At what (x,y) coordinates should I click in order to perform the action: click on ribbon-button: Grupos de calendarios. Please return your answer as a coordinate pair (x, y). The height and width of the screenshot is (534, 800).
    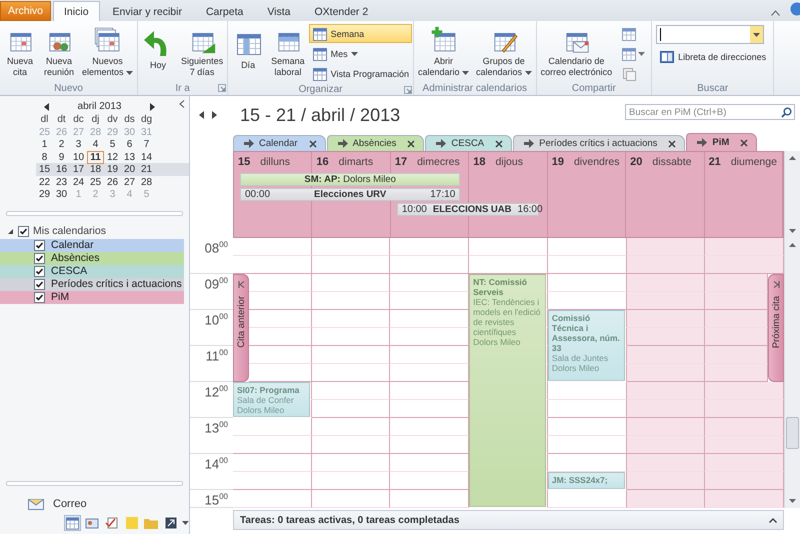
    Looking at the image, I should click on (504, 52).